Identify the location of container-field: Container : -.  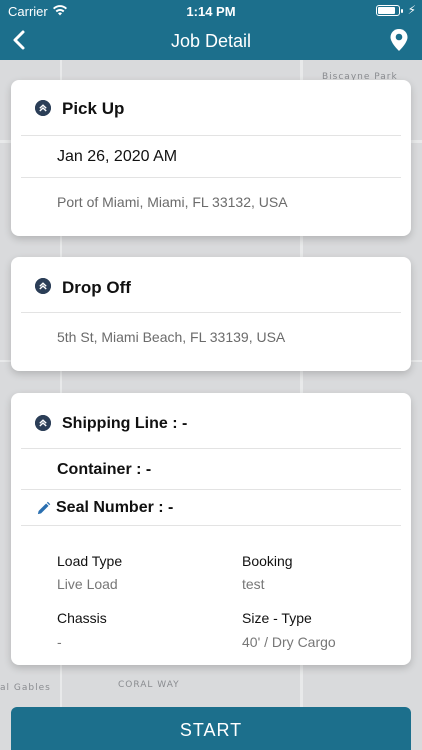
(104, 469).